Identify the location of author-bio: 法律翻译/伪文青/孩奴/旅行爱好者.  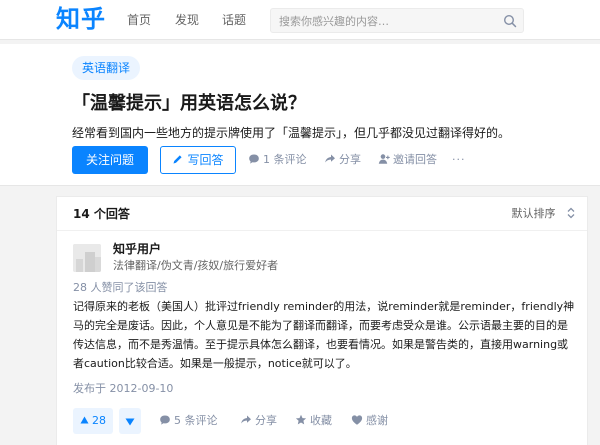
(196, 265).